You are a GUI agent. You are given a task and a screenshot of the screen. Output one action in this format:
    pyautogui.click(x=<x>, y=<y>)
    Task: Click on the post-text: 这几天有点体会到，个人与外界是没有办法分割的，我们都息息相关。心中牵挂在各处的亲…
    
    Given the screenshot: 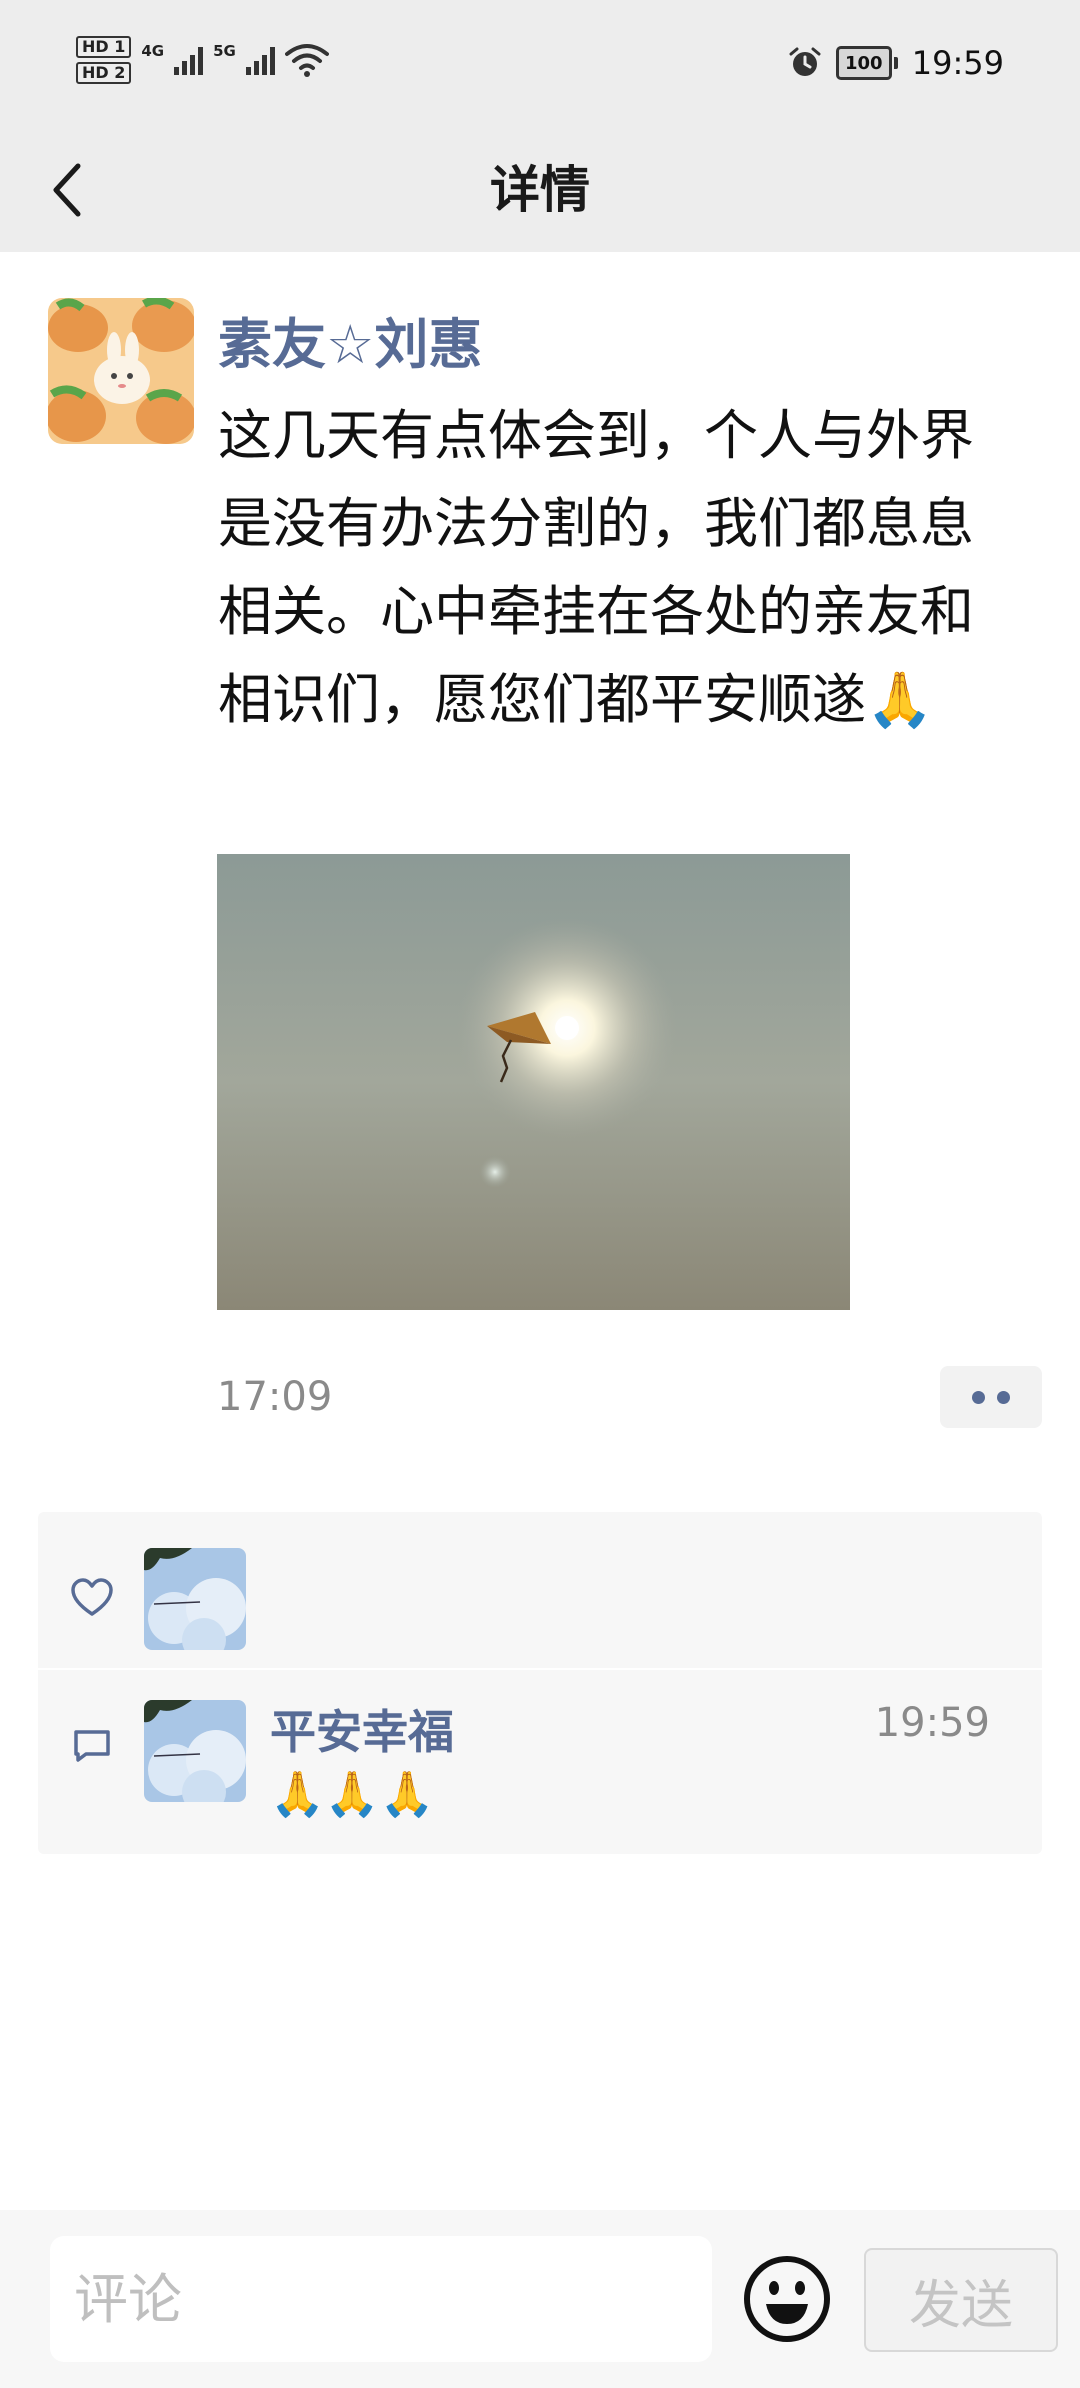 What is the action you would take?
    pyautogui.click(x=596, y=567)
    